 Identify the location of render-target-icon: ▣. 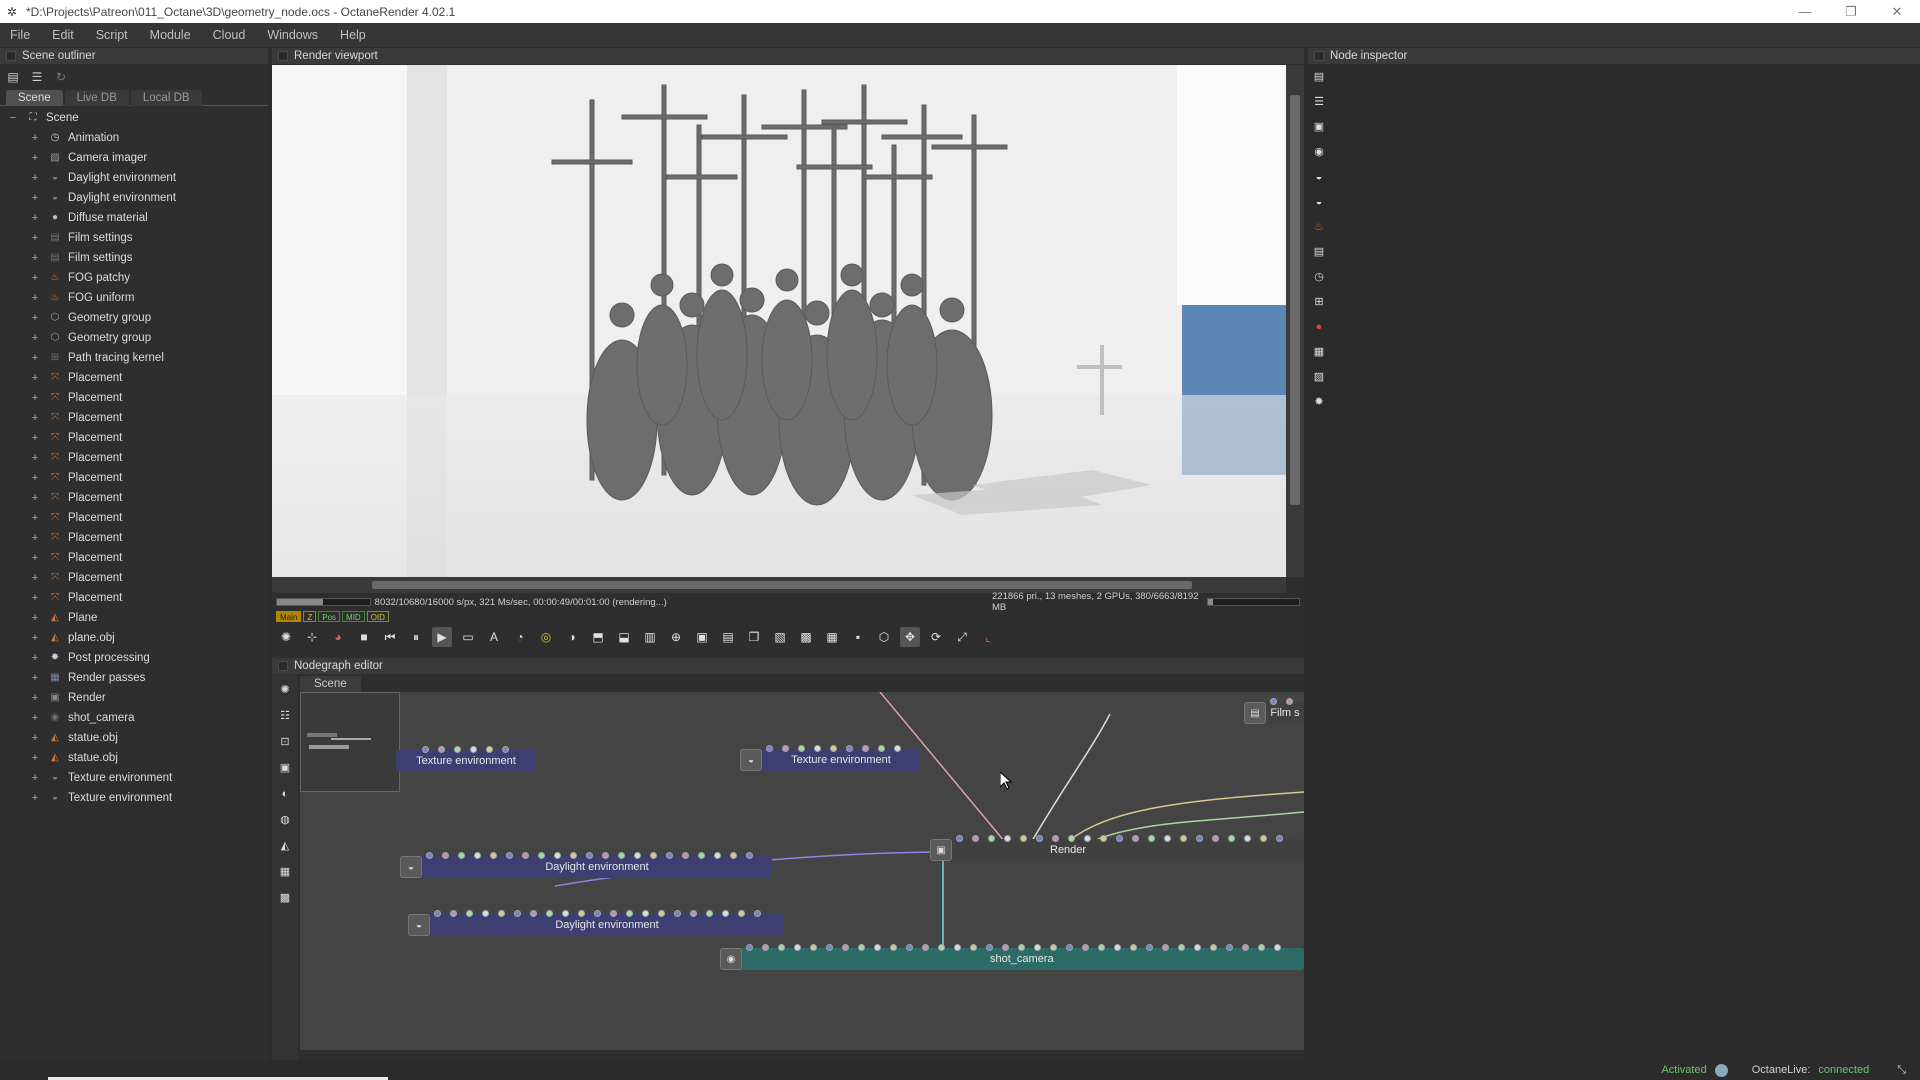
(1319, 127).